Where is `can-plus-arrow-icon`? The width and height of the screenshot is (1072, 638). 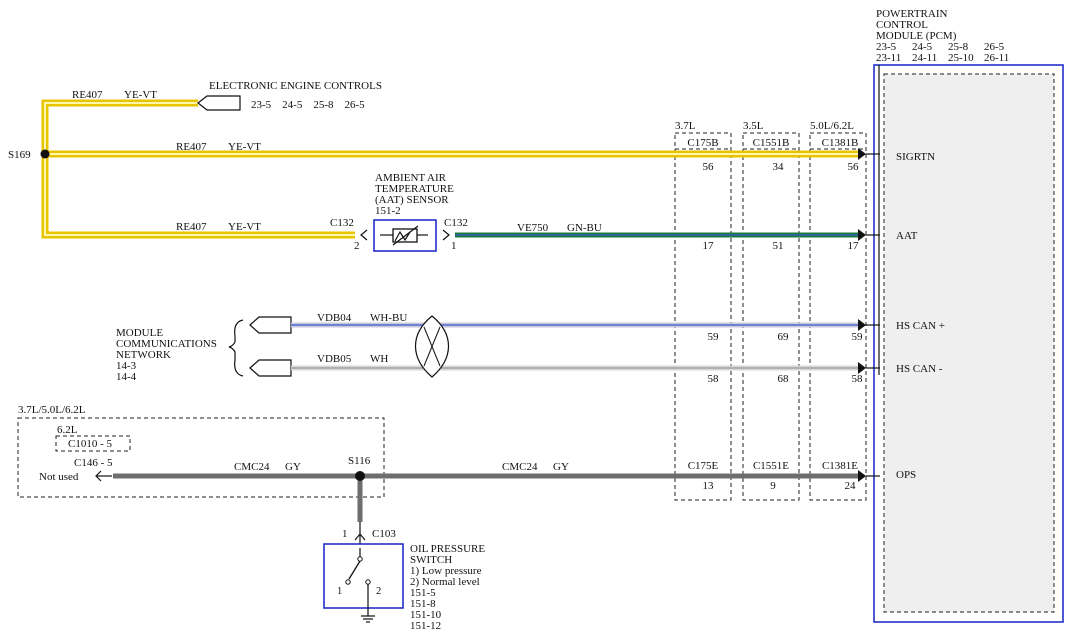
can-plus-arrow-icon is located at coordinates (862, 325).